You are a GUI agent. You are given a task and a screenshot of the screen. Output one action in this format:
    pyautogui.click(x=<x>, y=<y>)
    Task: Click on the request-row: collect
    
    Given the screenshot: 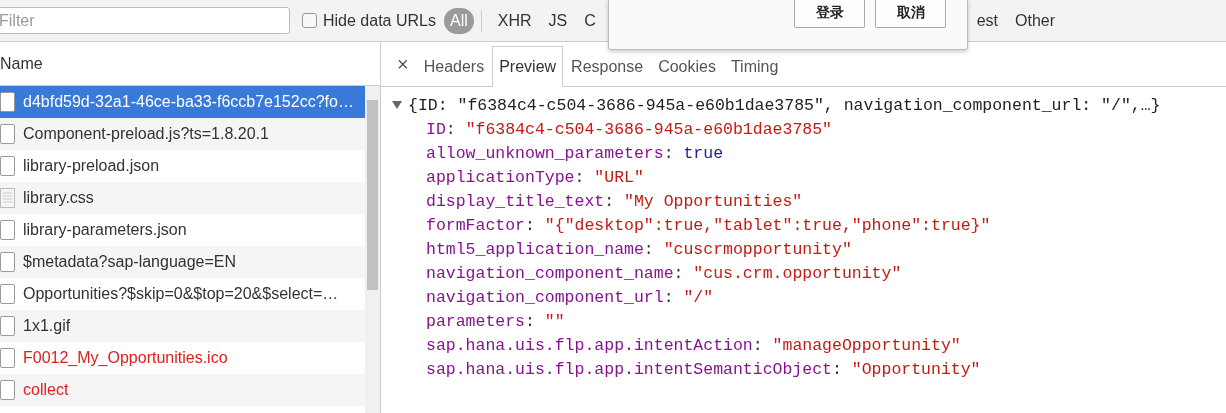 What is the action you would take?
    pyautogui.click(x=182, y=390)
    